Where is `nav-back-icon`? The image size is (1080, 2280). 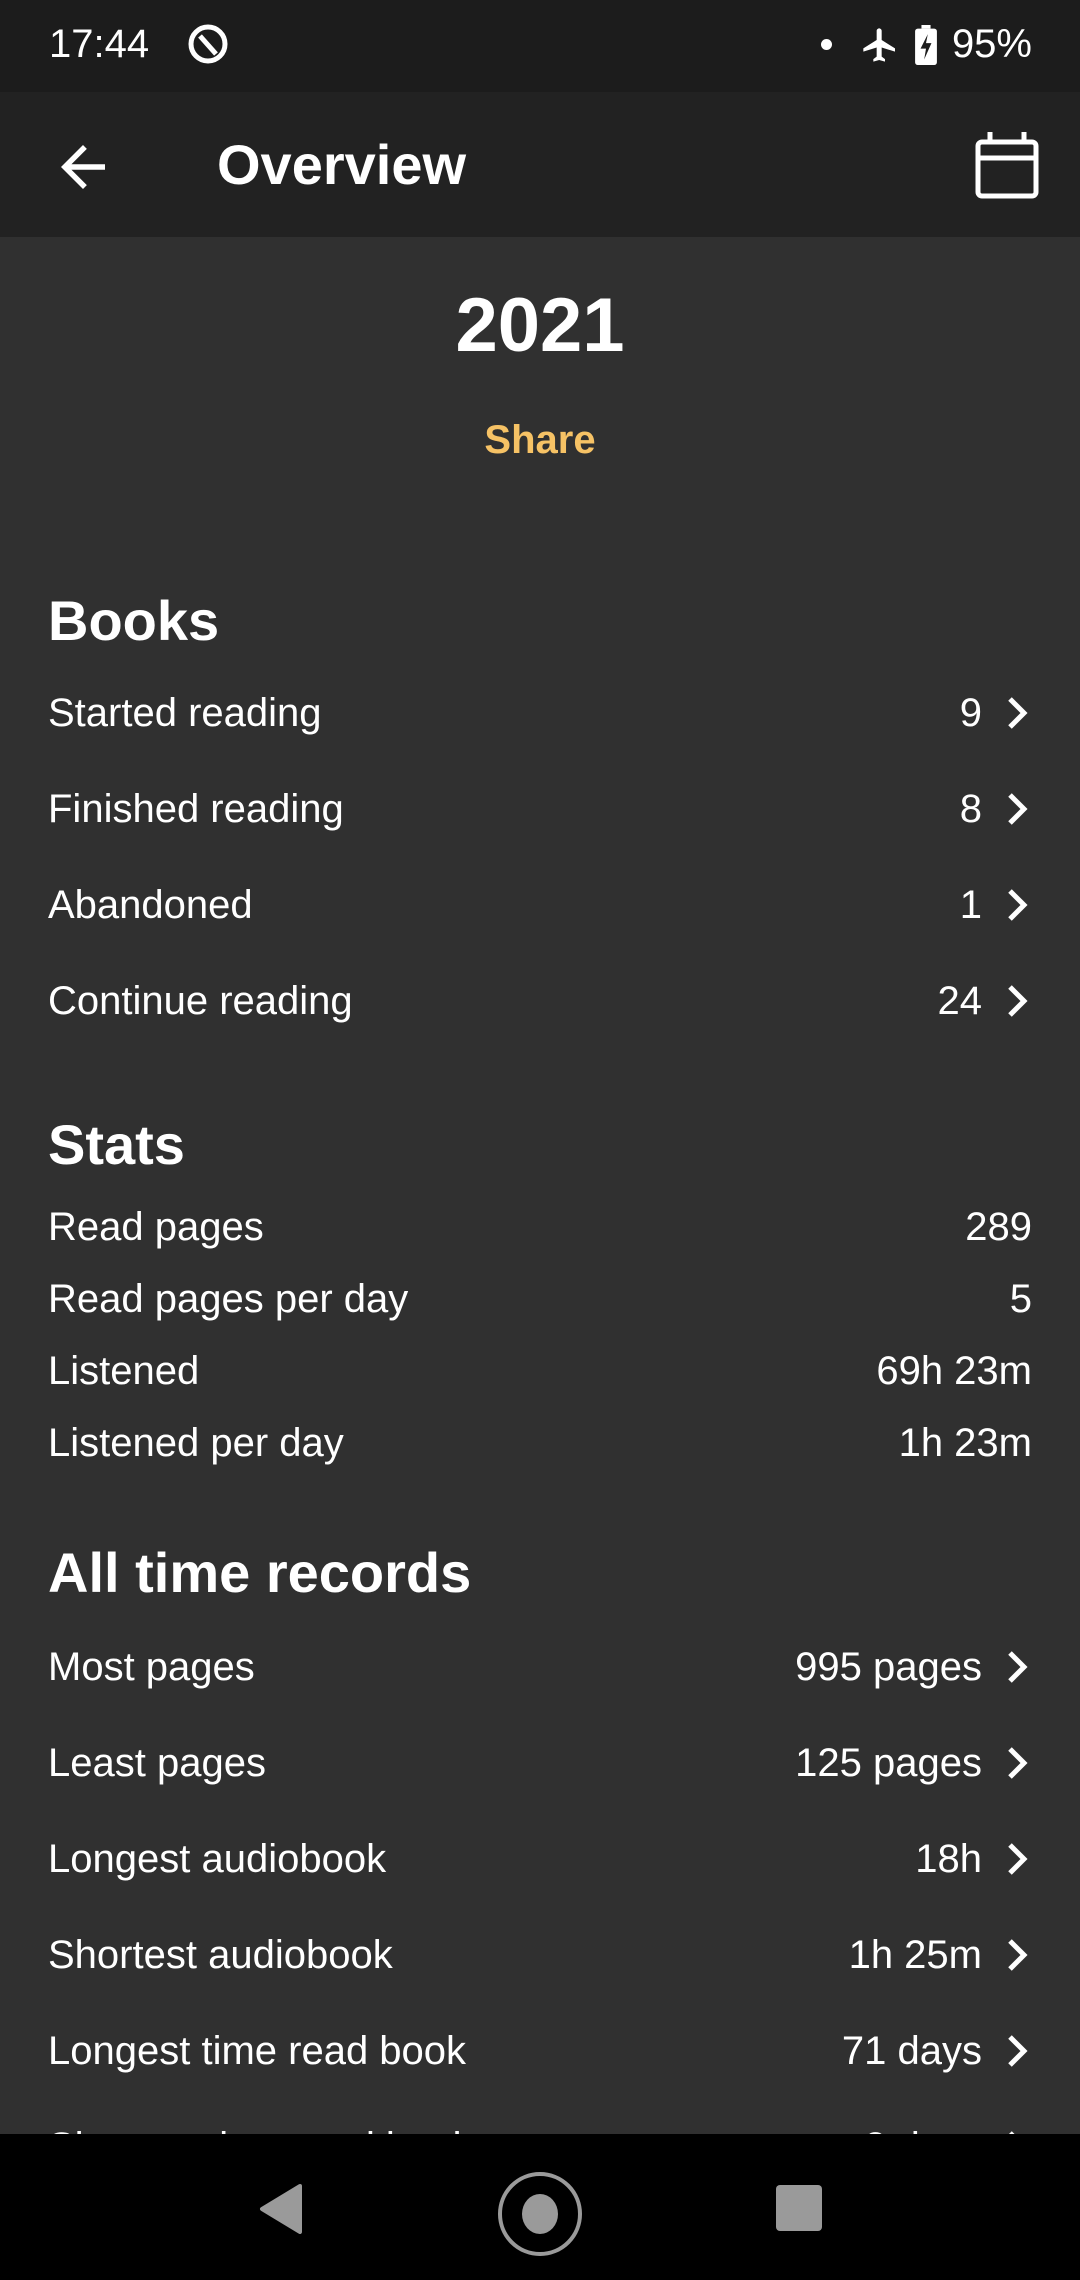 nav-back-icon is located at coordinates (281, 2209).